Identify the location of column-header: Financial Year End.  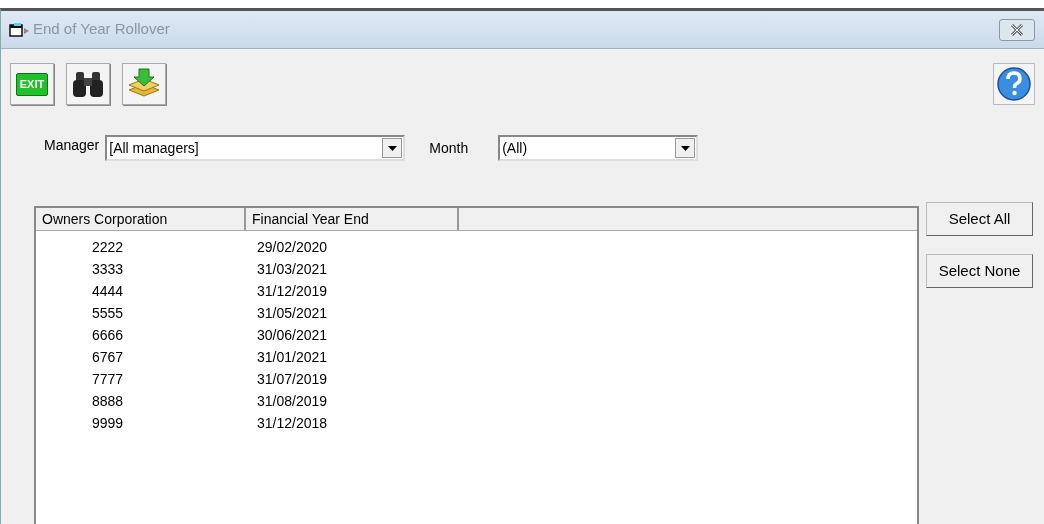
(352, 219).